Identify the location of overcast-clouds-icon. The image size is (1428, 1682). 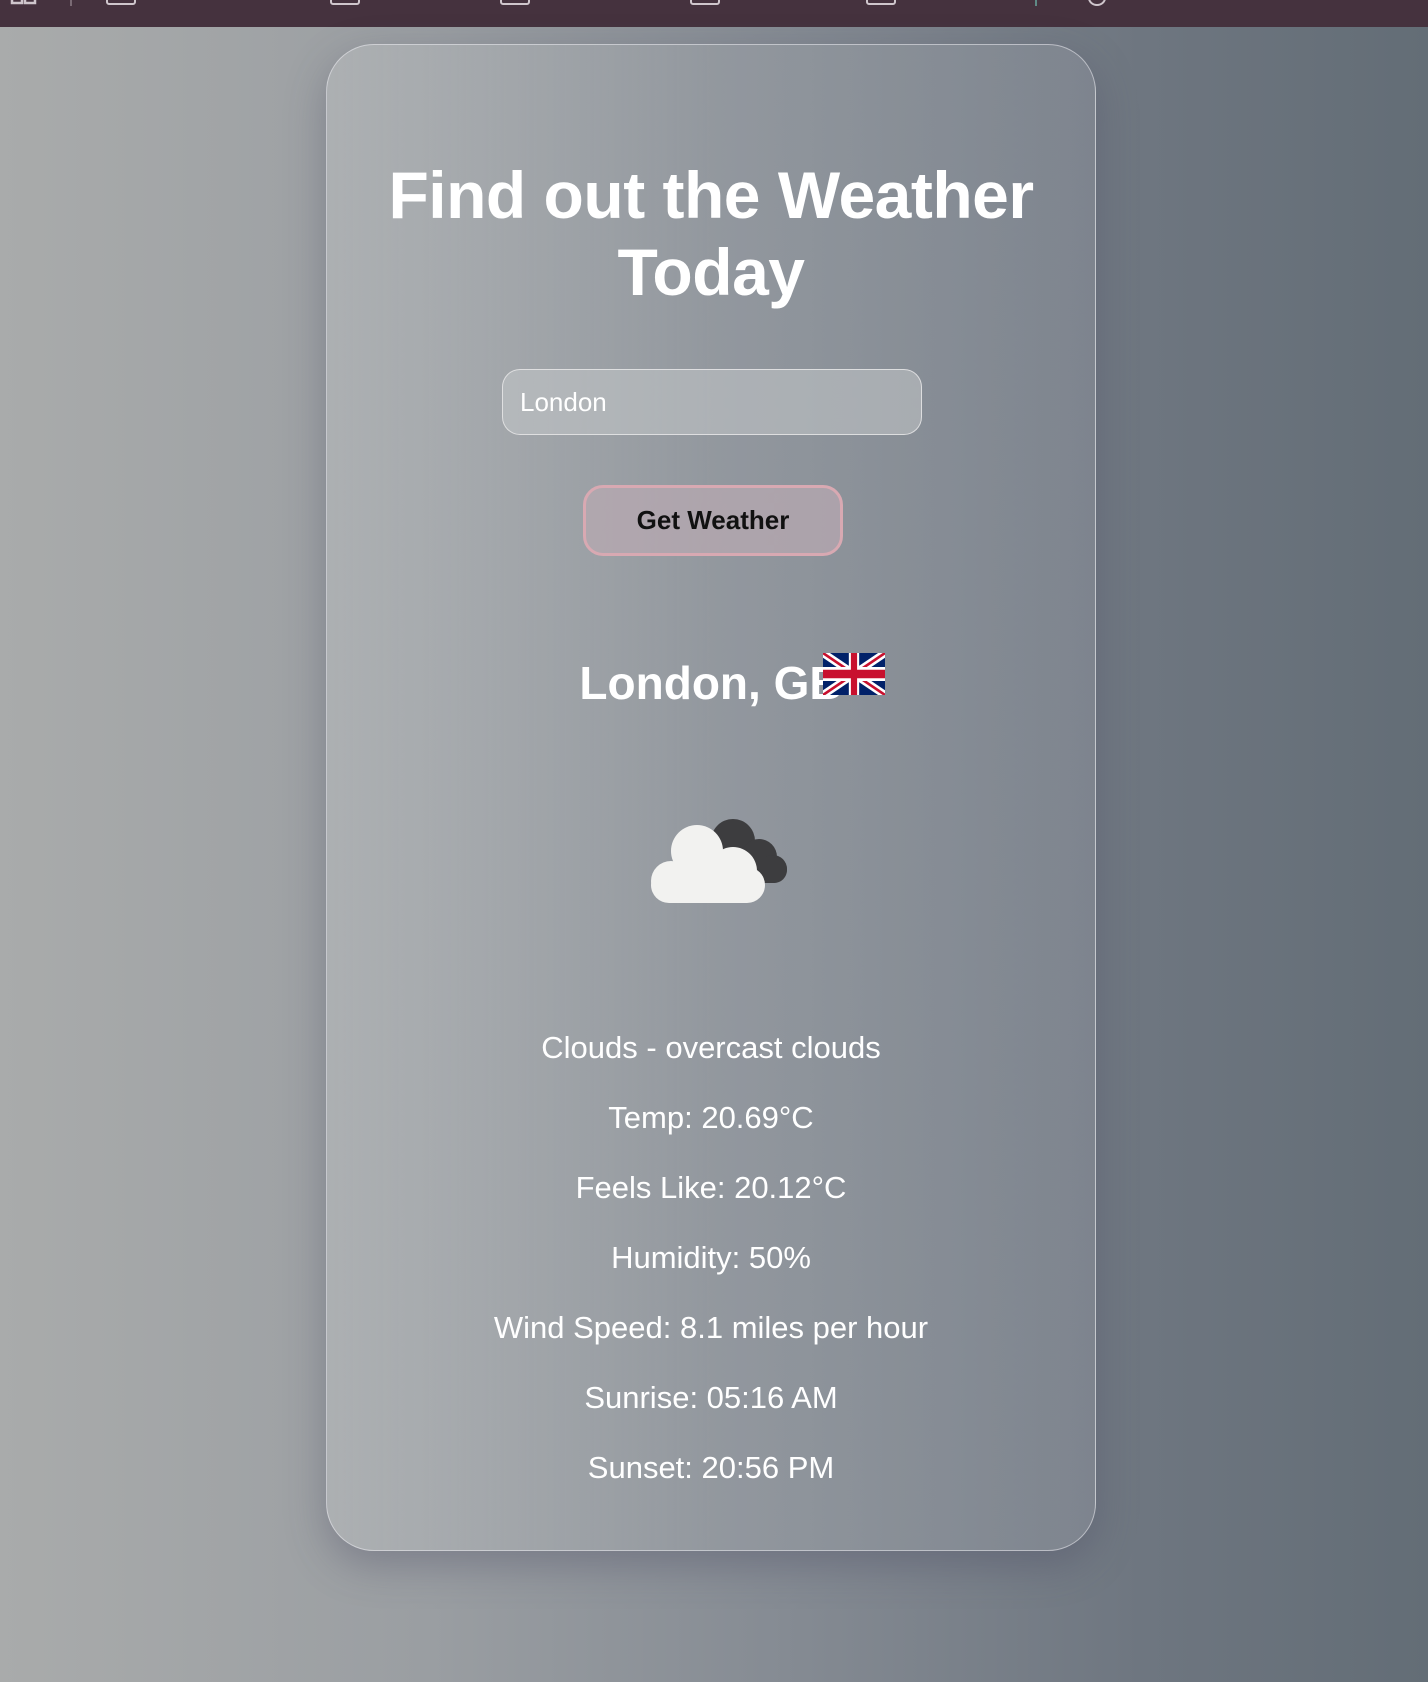
(719, 861).